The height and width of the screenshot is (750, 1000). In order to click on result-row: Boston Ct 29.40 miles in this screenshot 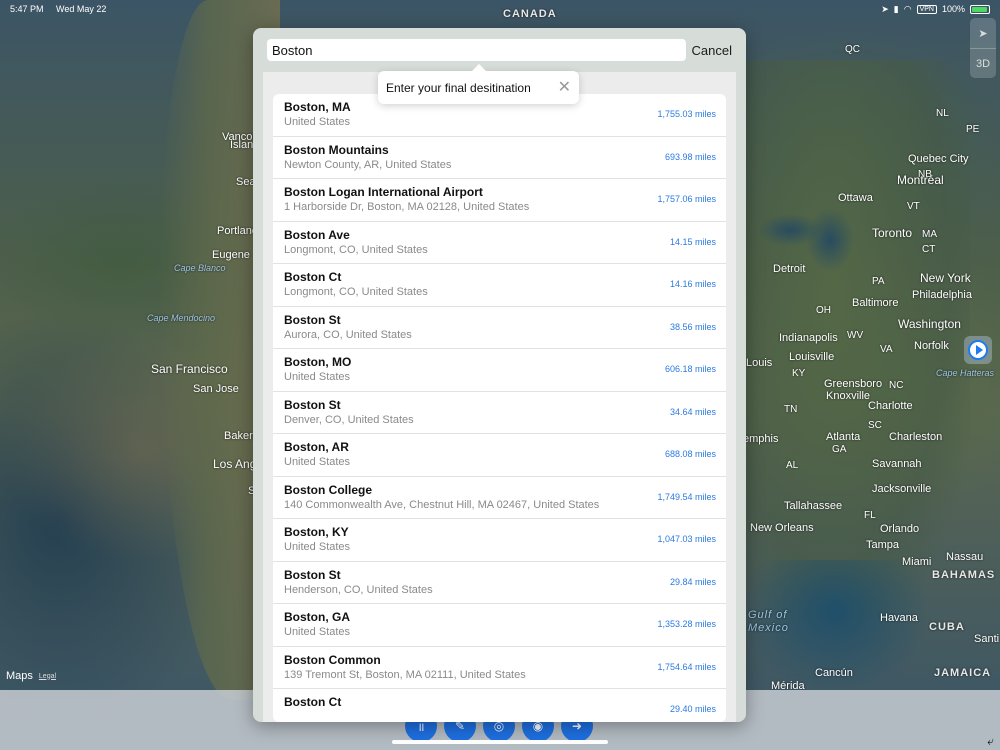, I will do `click(499, 705)`.